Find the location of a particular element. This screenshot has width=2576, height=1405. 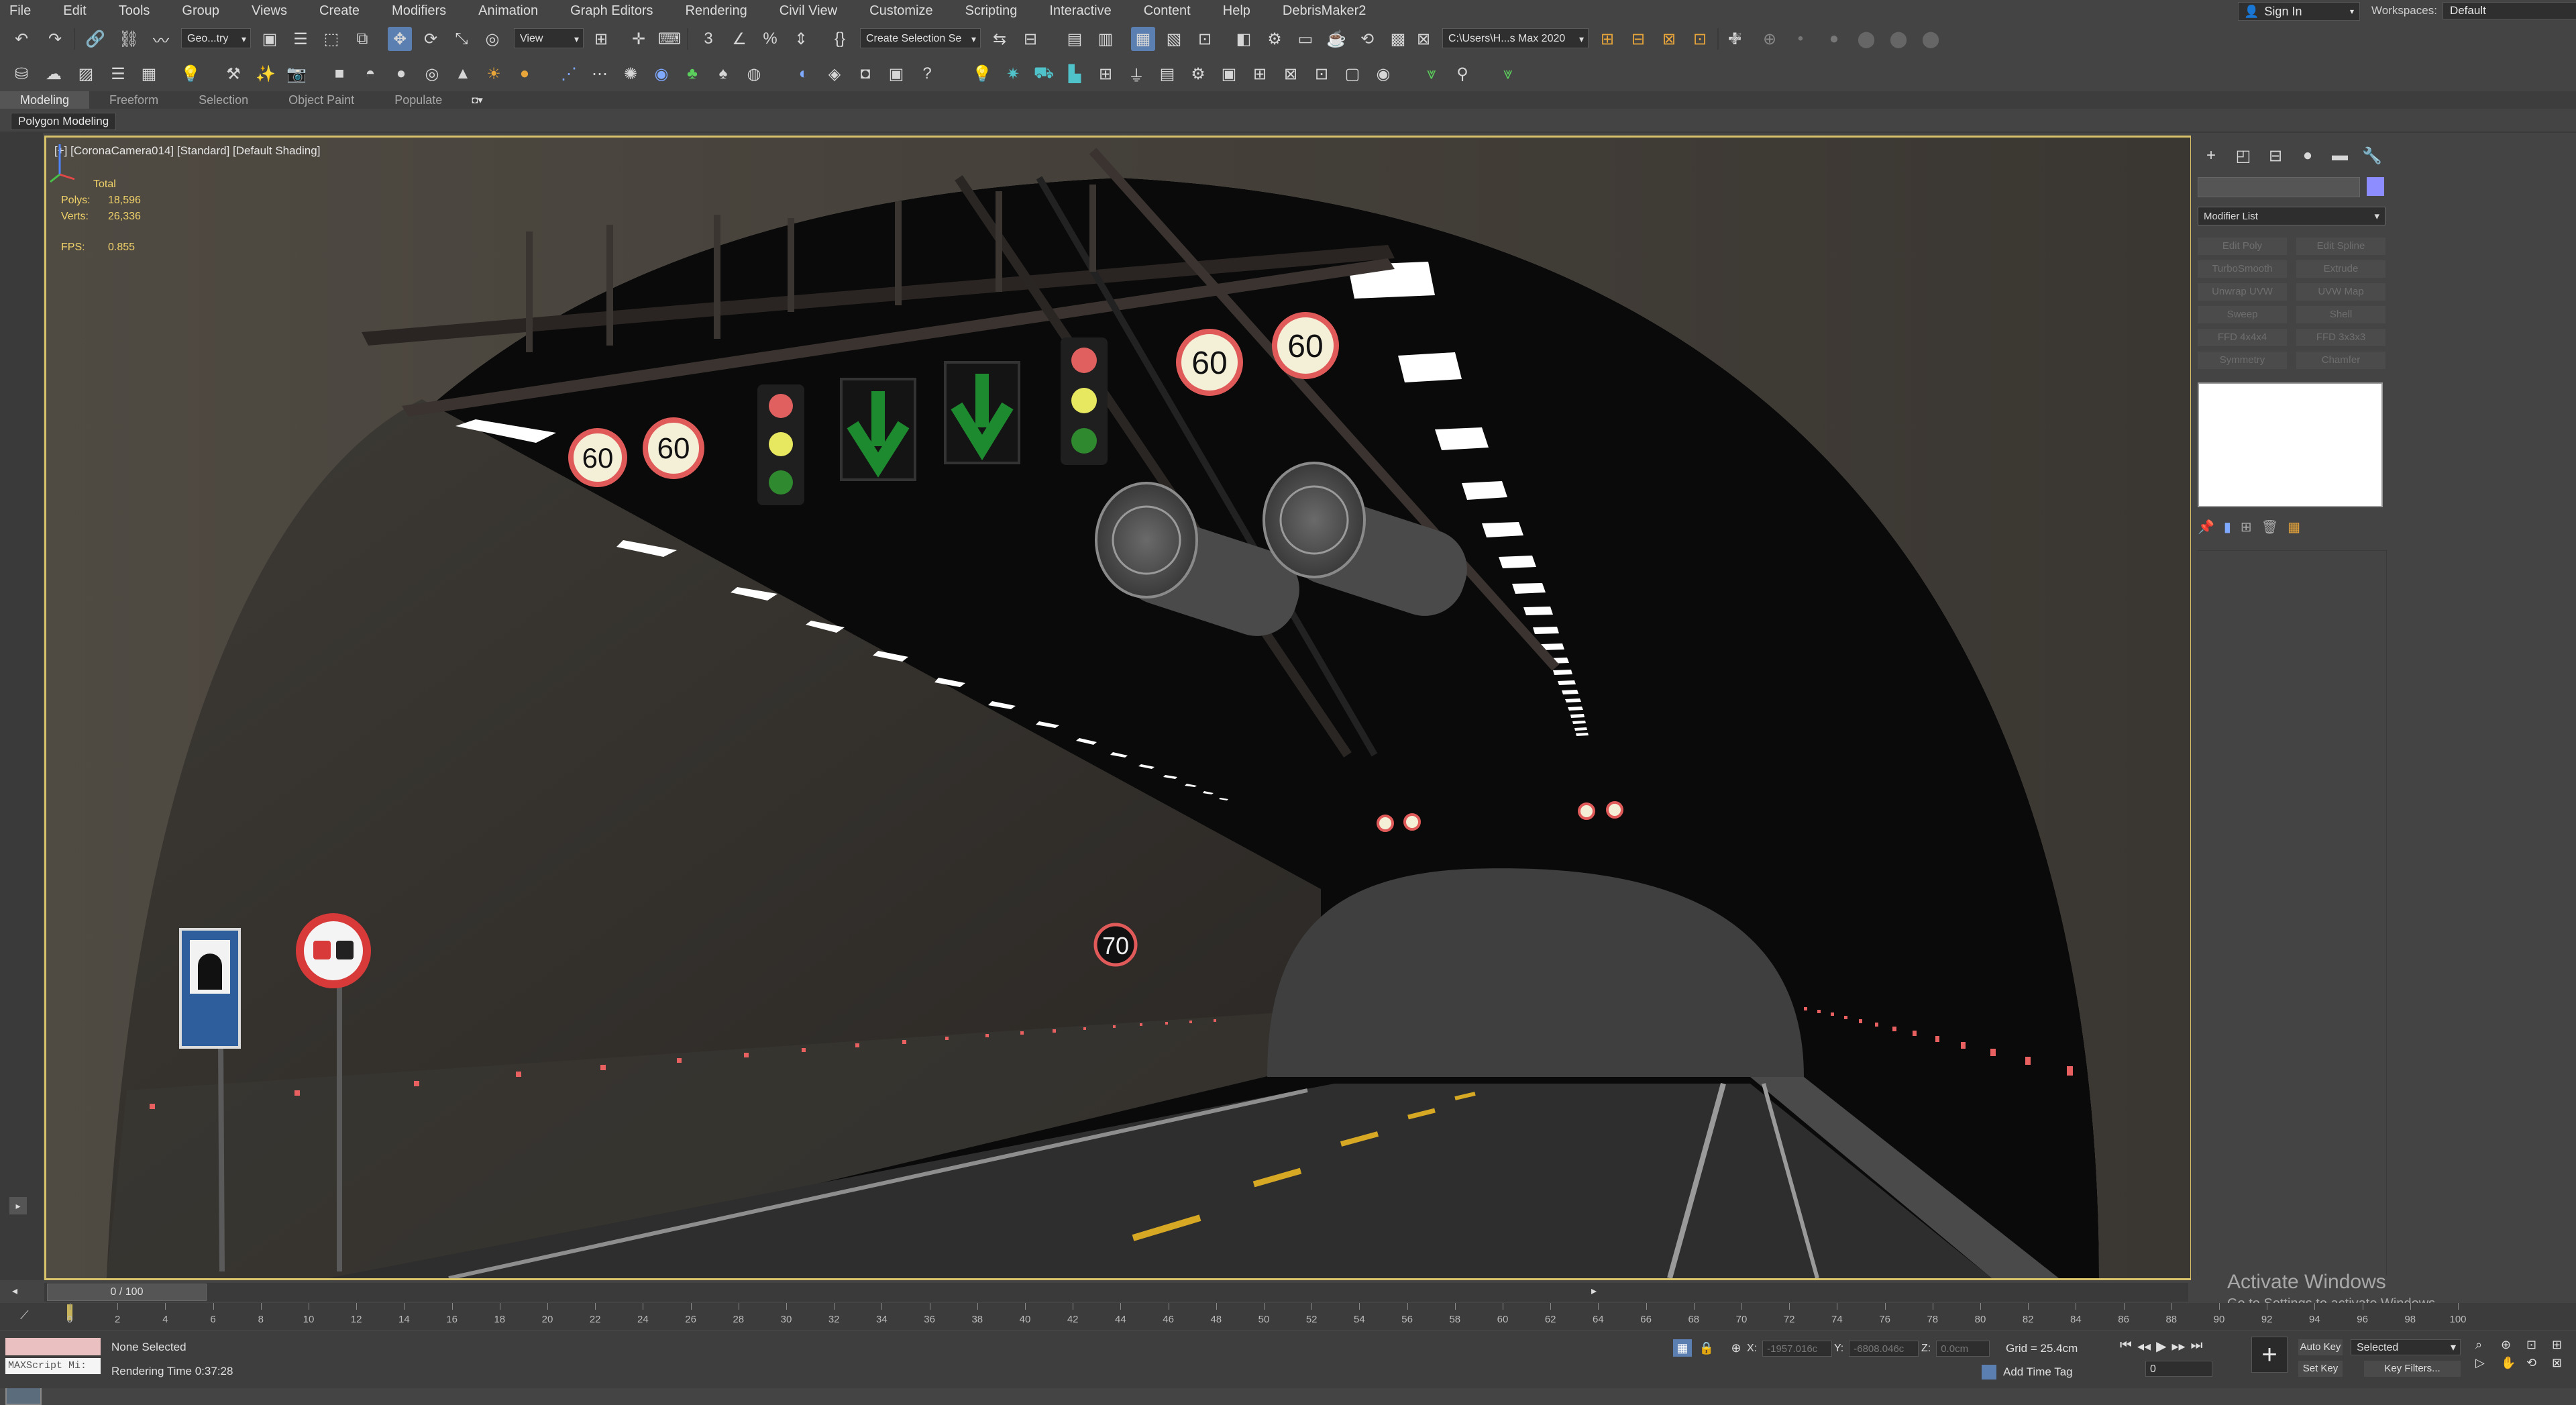

menu-tools: Tools is located at coordinates (134, 10).